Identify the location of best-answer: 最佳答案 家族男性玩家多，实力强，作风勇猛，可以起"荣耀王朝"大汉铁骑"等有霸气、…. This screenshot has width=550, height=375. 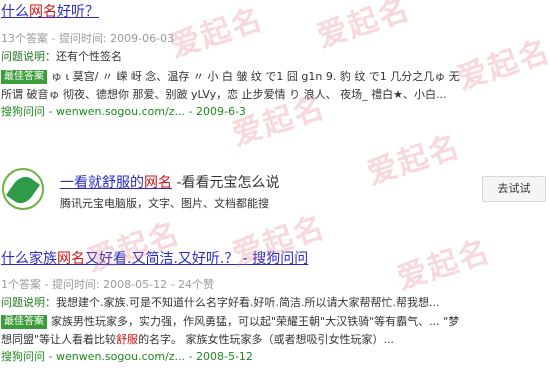
(275, 331).